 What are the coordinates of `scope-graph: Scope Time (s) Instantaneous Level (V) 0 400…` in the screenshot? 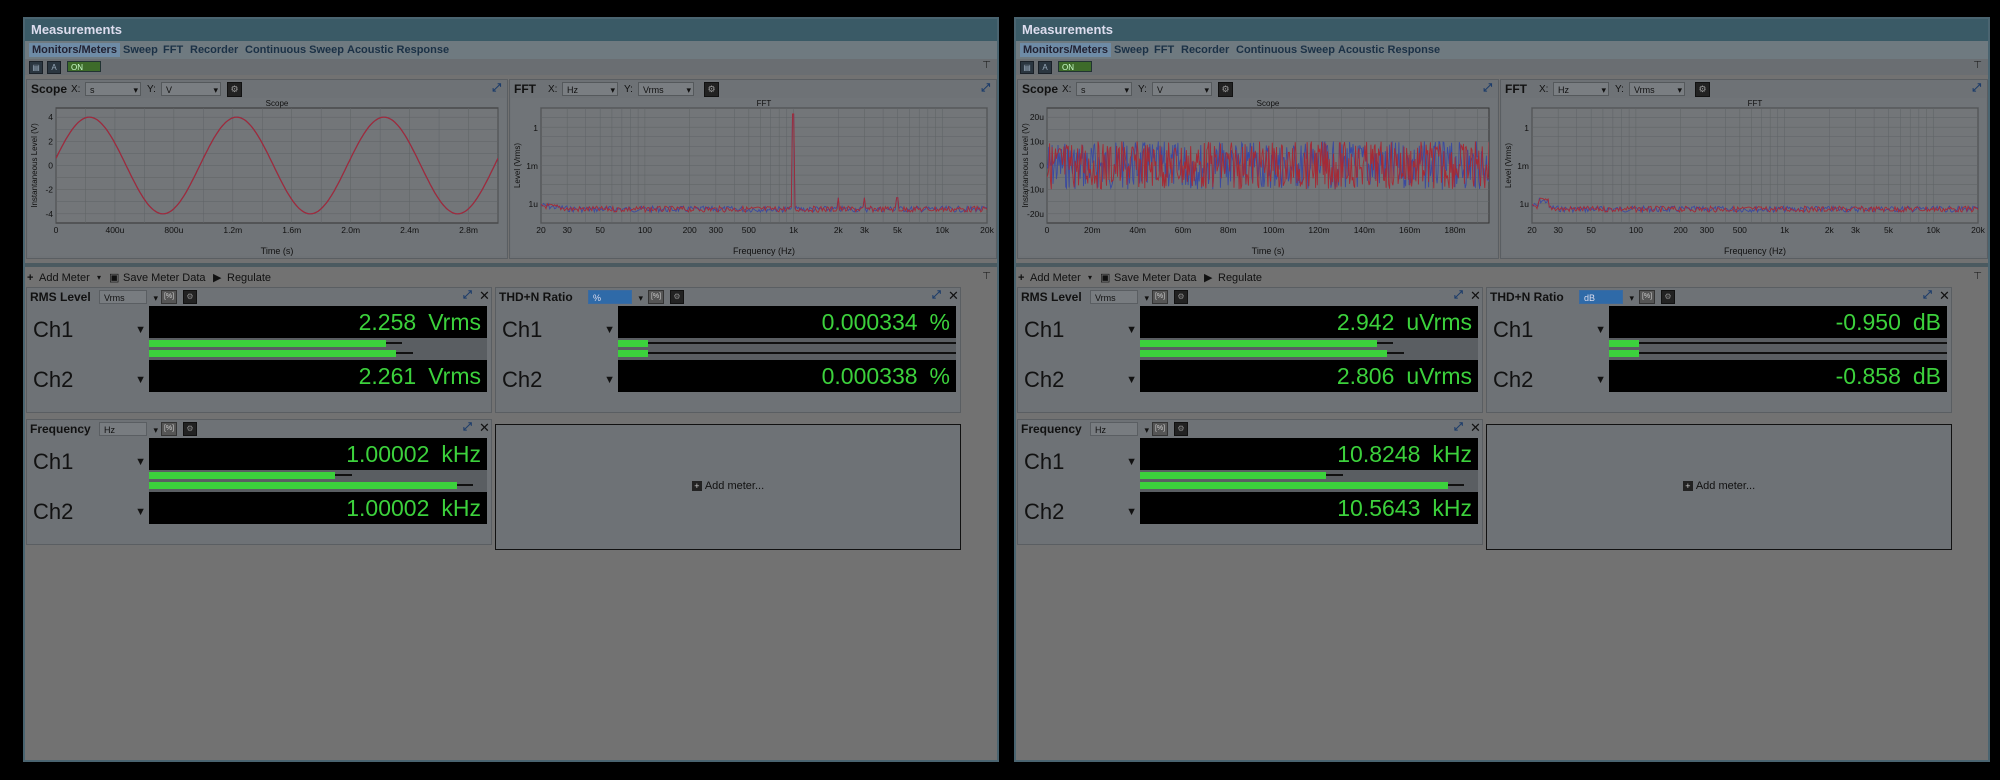 It's located at (267, 177).